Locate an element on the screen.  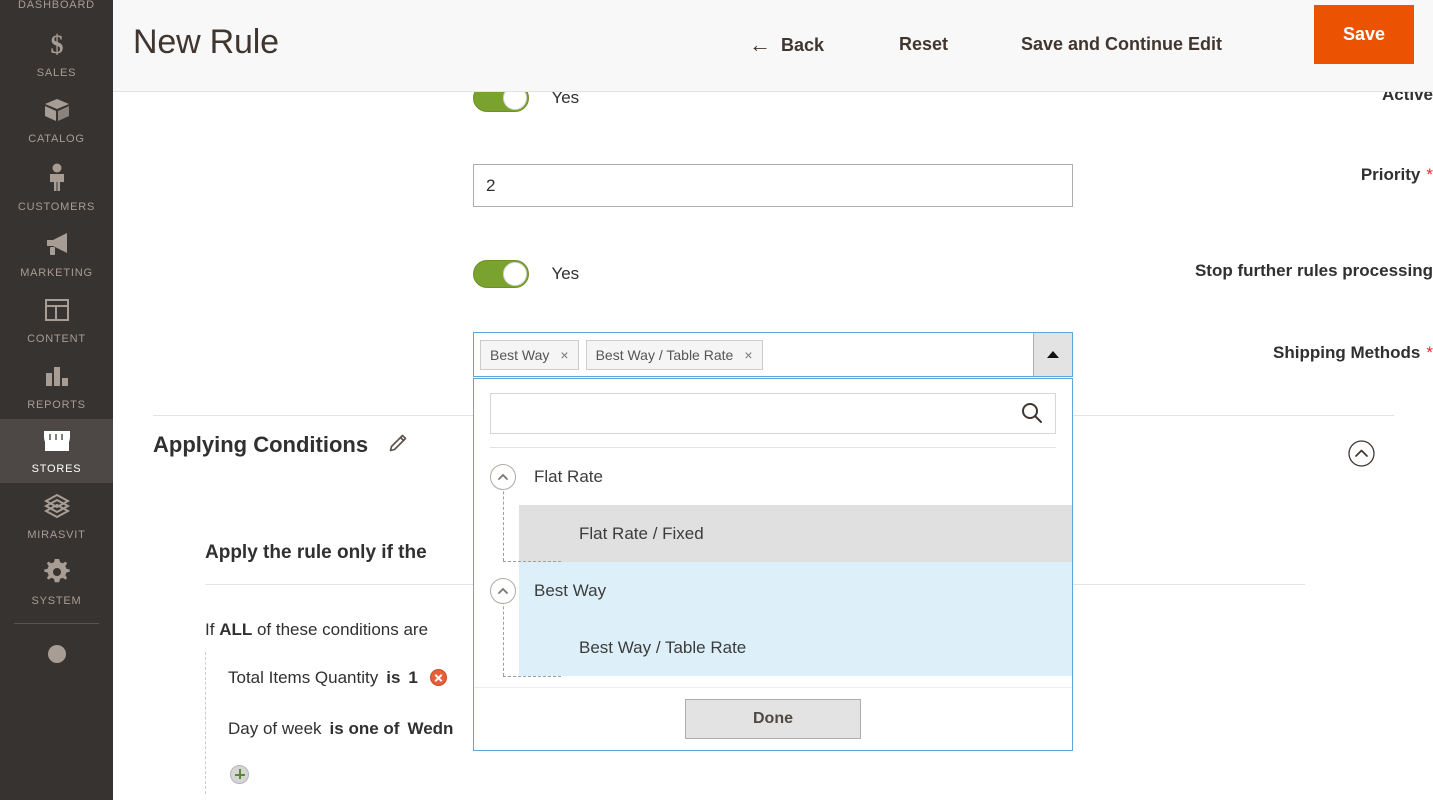
sidebar-item-content: CONTENT is located at coordinates (56, 320).